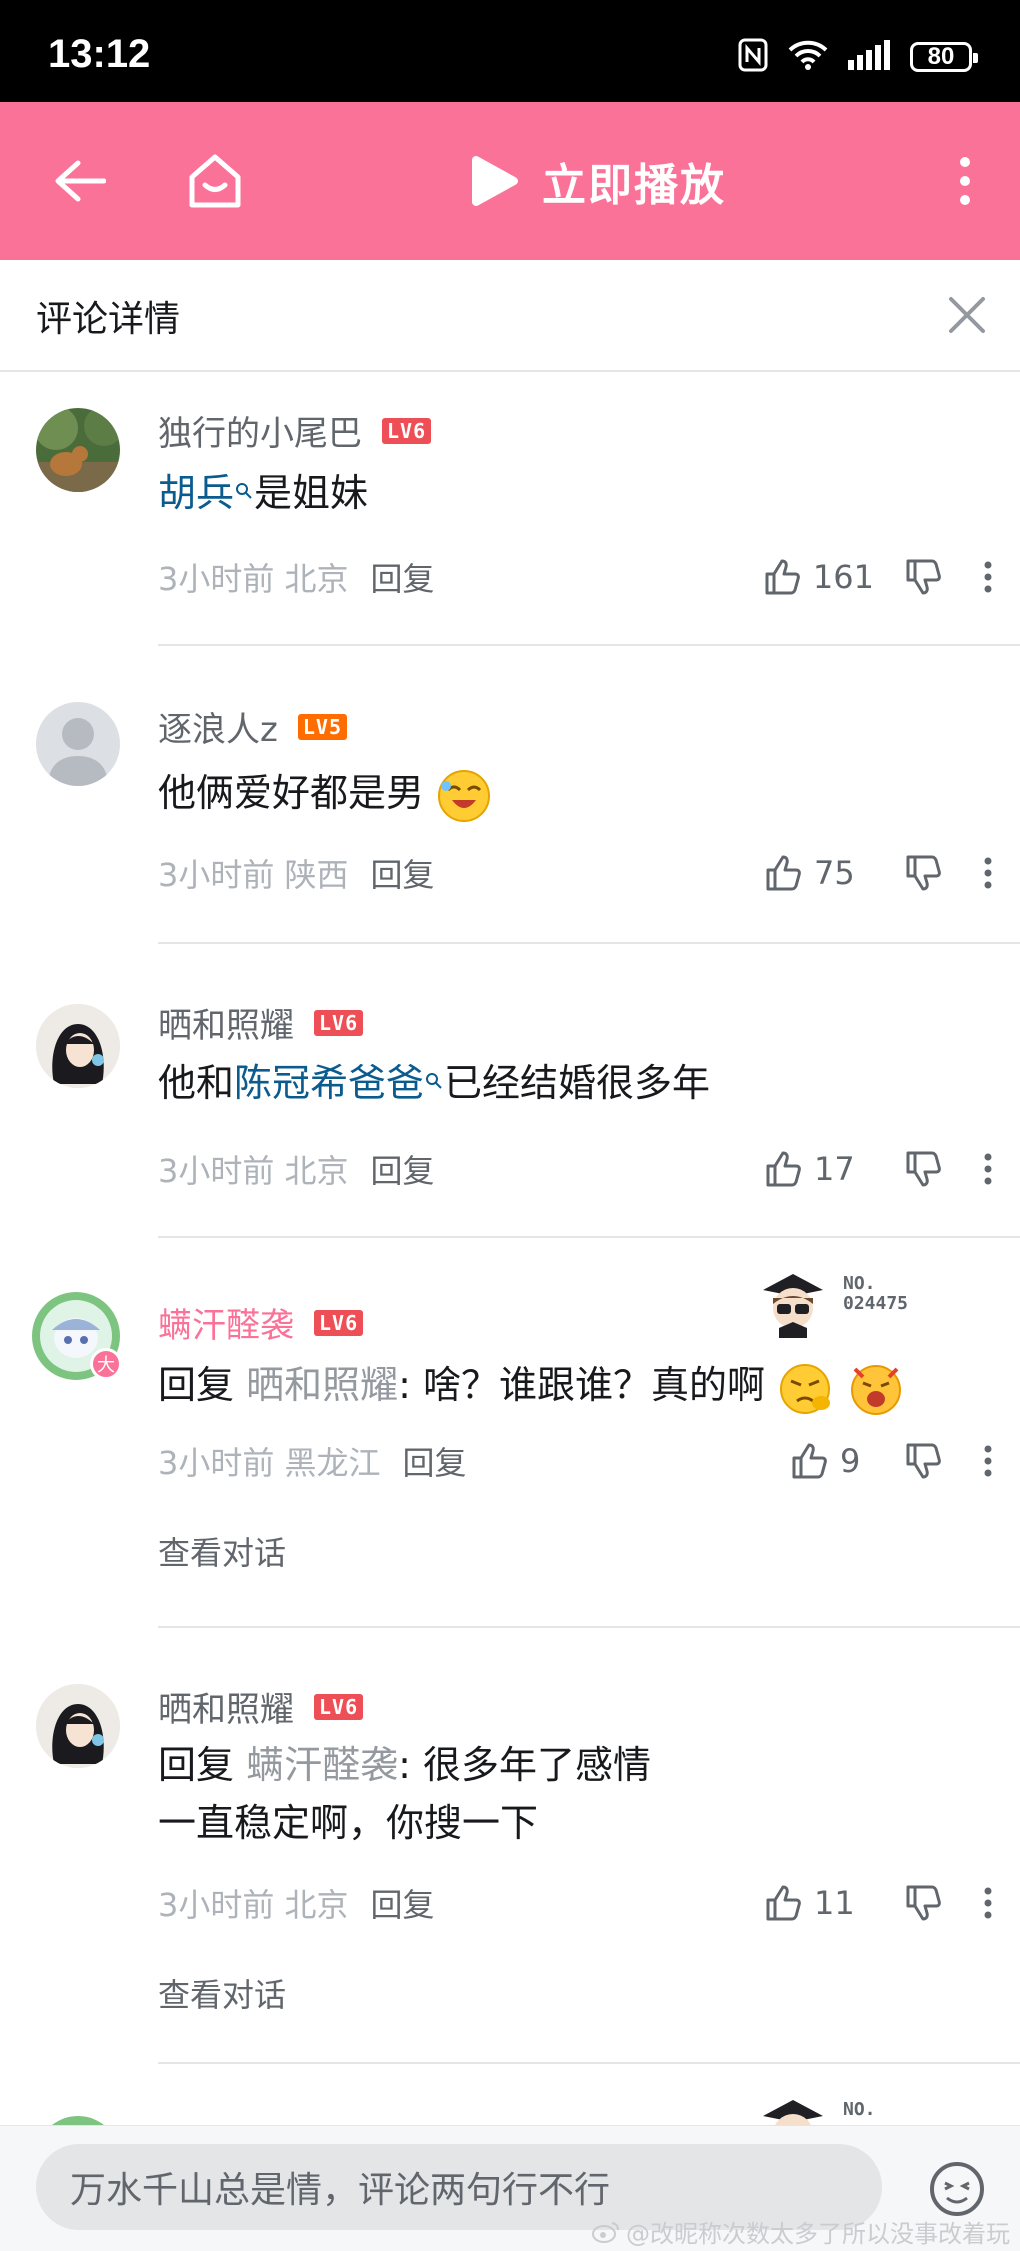  I want to click on fan-badge: NO., so click(815, 2107).